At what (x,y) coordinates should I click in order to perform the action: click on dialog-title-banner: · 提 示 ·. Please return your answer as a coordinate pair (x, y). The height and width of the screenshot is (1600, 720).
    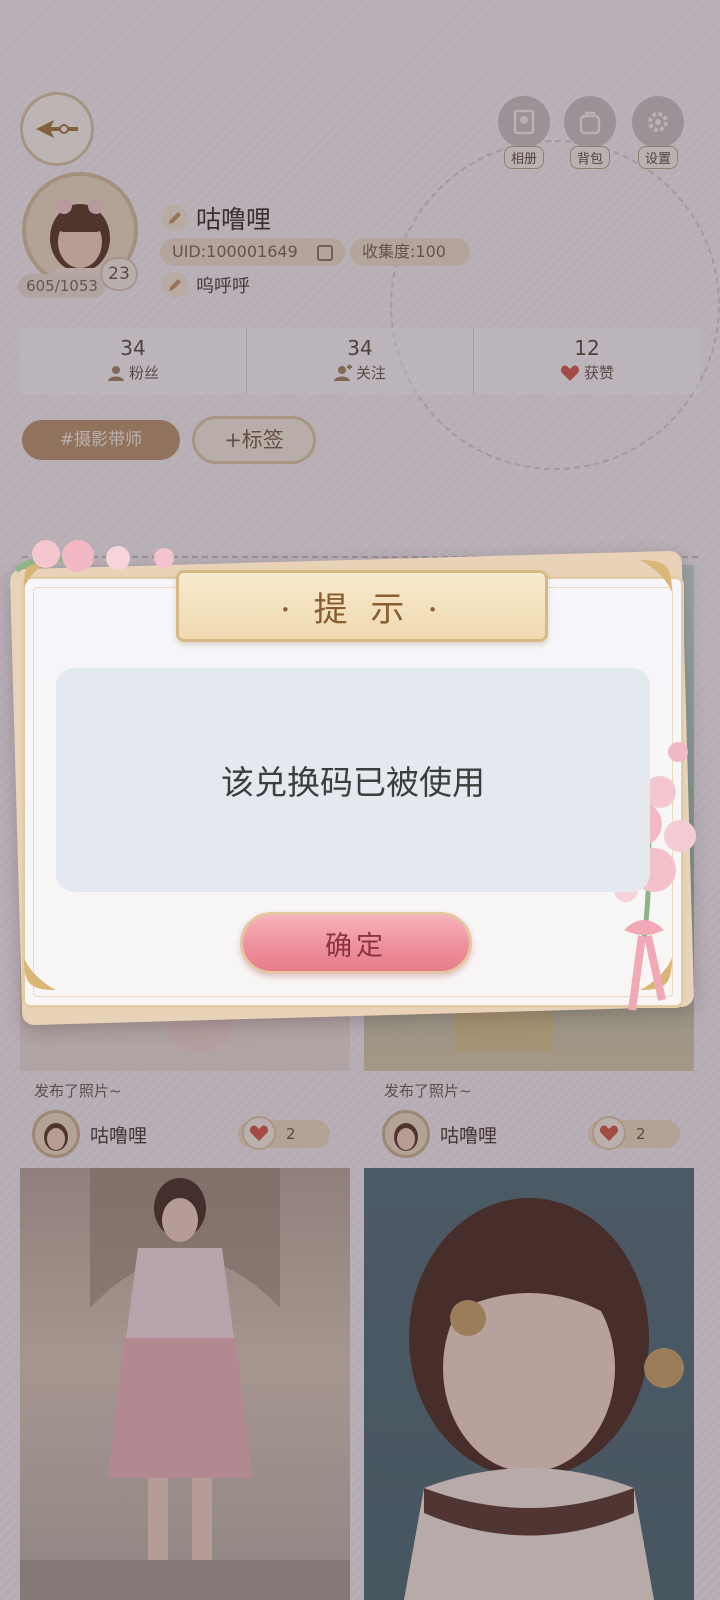
    Looking at the image, I should click on (362, 606).